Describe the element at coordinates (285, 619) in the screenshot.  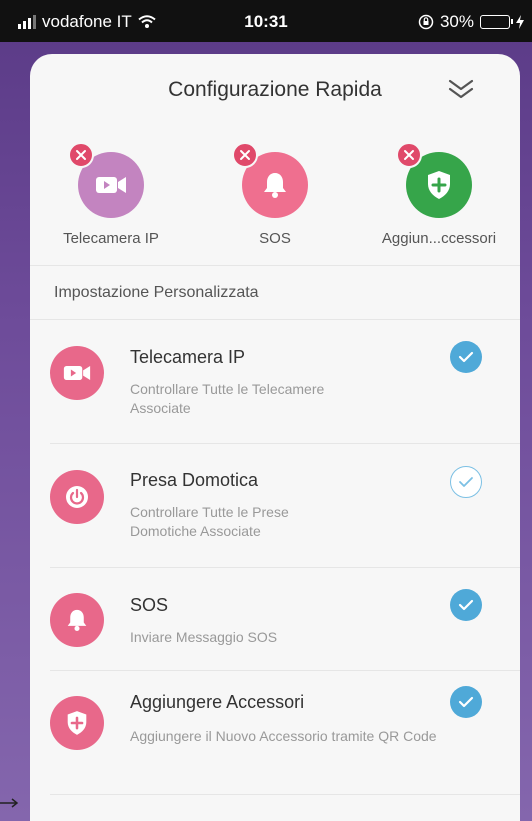
I see `list-item-sos: SOS Inviare Messaggio SOS` at that location.